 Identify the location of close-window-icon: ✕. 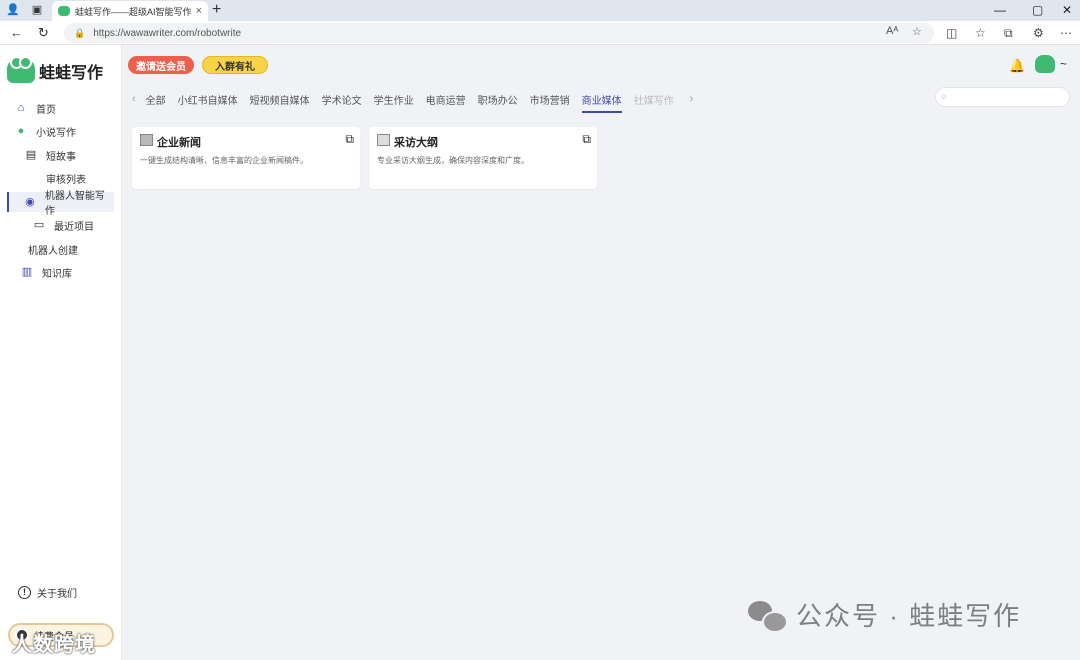
(1067, 10).